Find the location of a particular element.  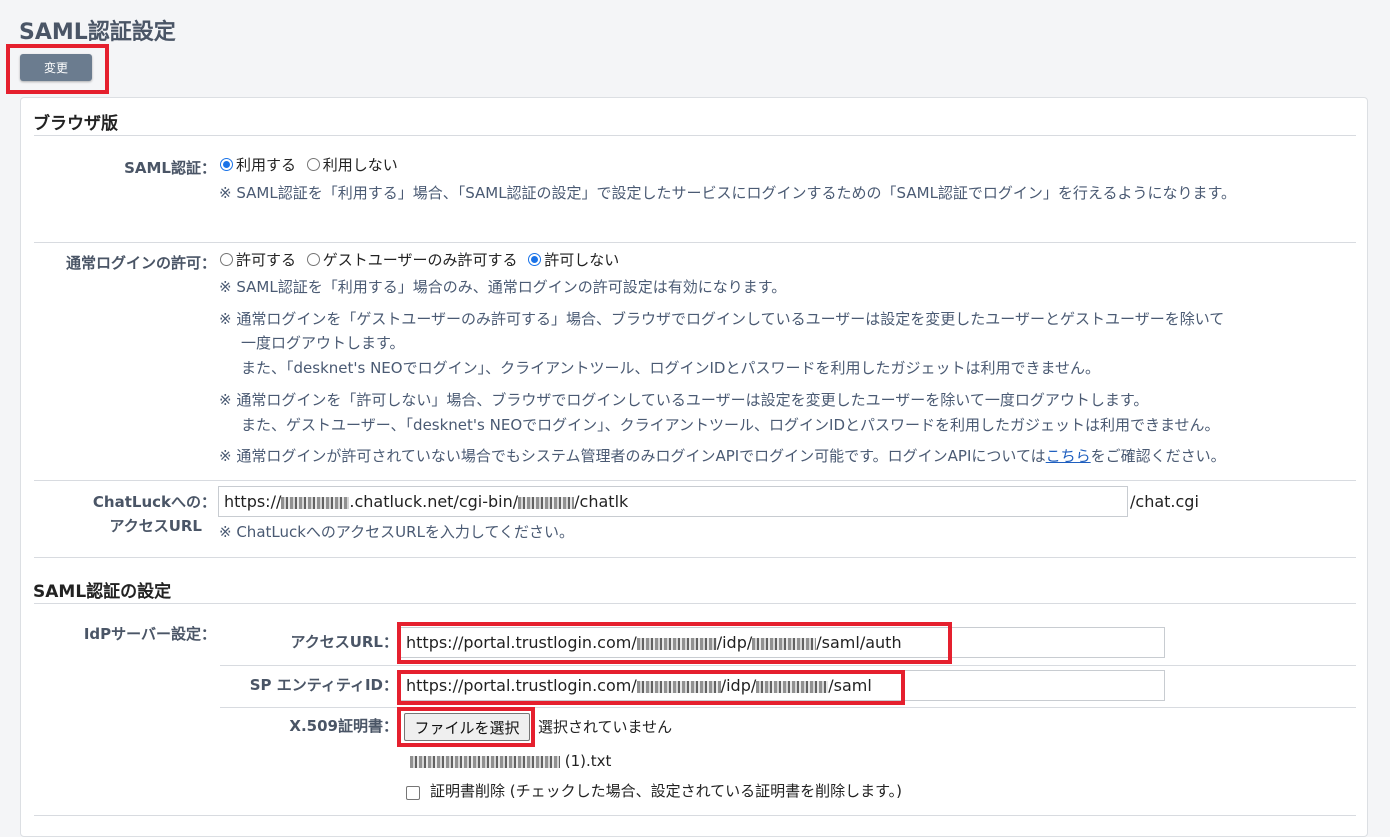

saml-auth-label: SAML認証： is located at coordinates (170, 168).